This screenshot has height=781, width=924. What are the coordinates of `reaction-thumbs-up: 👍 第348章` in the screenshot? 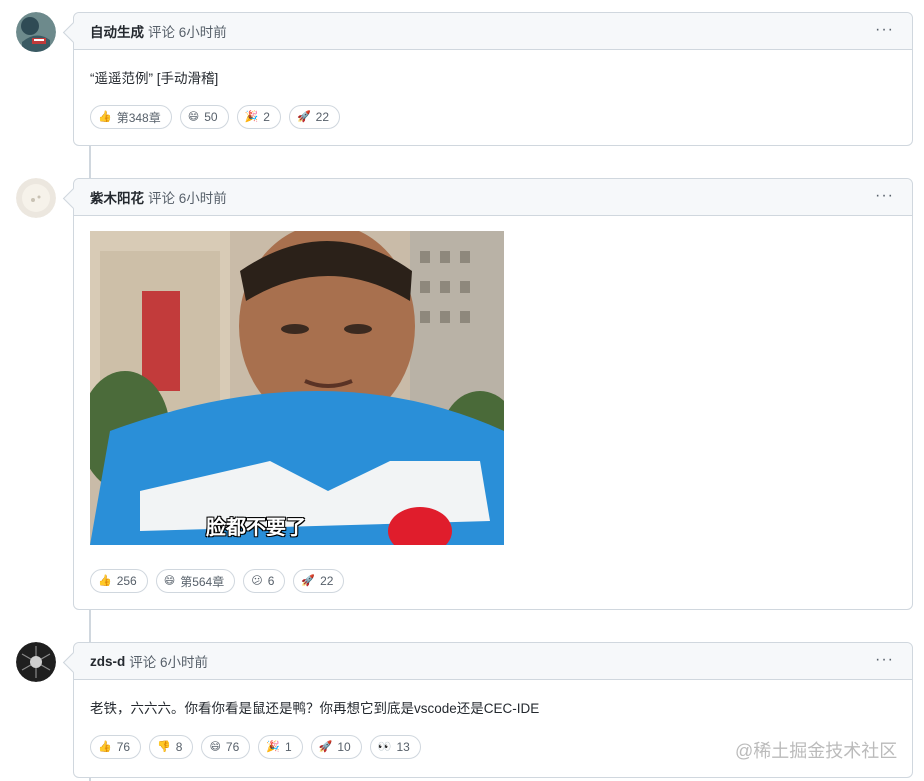 It's located at (131, 117).